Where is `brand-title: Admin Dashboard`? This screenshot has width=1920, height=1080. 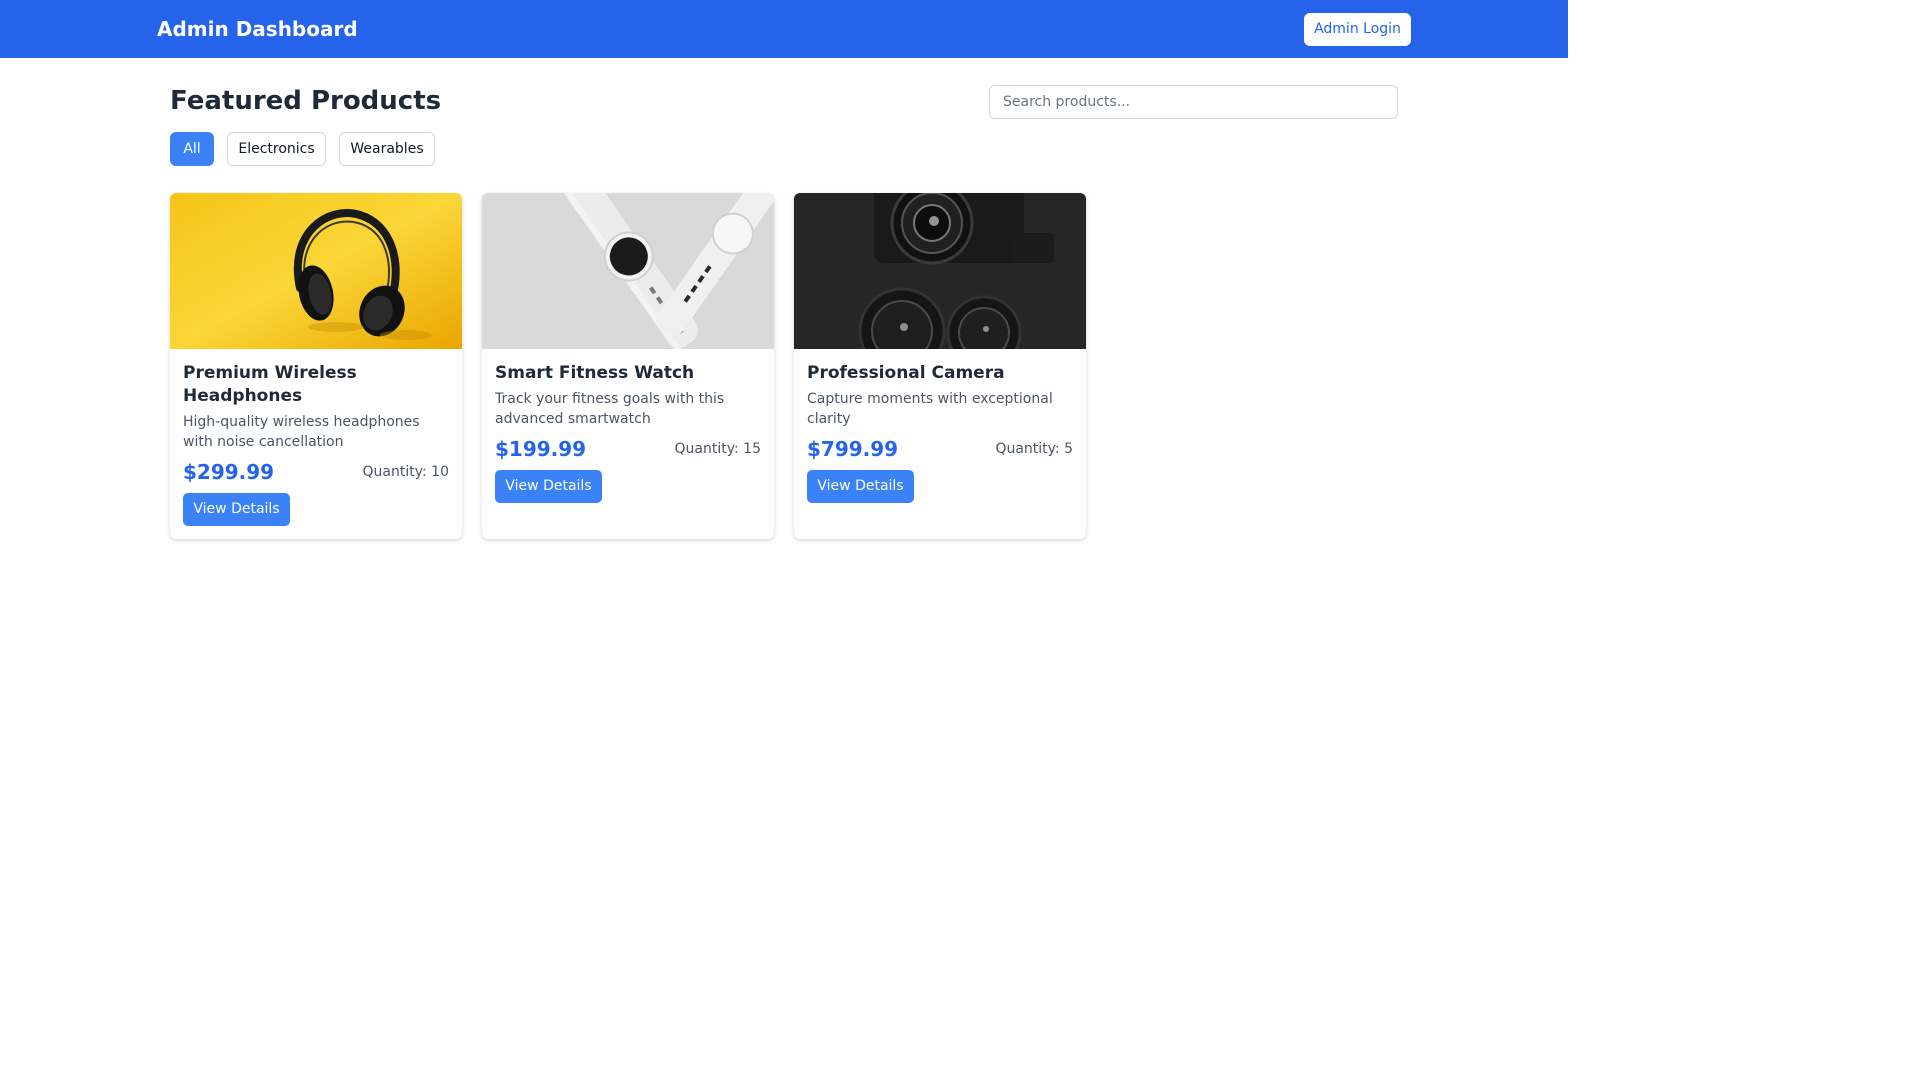
brand-title: Admin Dashboard is located at coordinates (257, 29).